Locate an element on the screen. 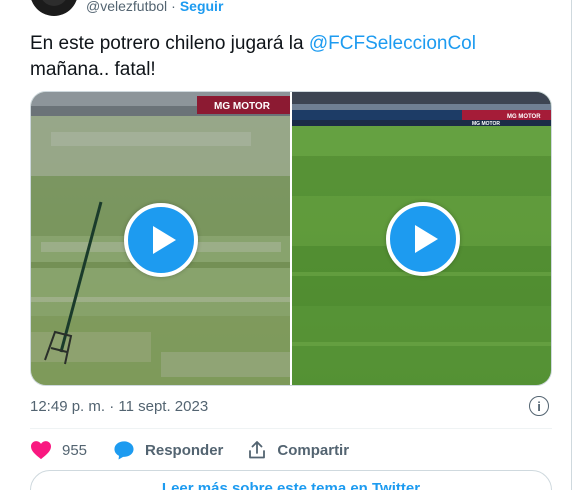 The width and height of the screenshot is (586, 490). play-button-right is located at coordinates (423, 239).